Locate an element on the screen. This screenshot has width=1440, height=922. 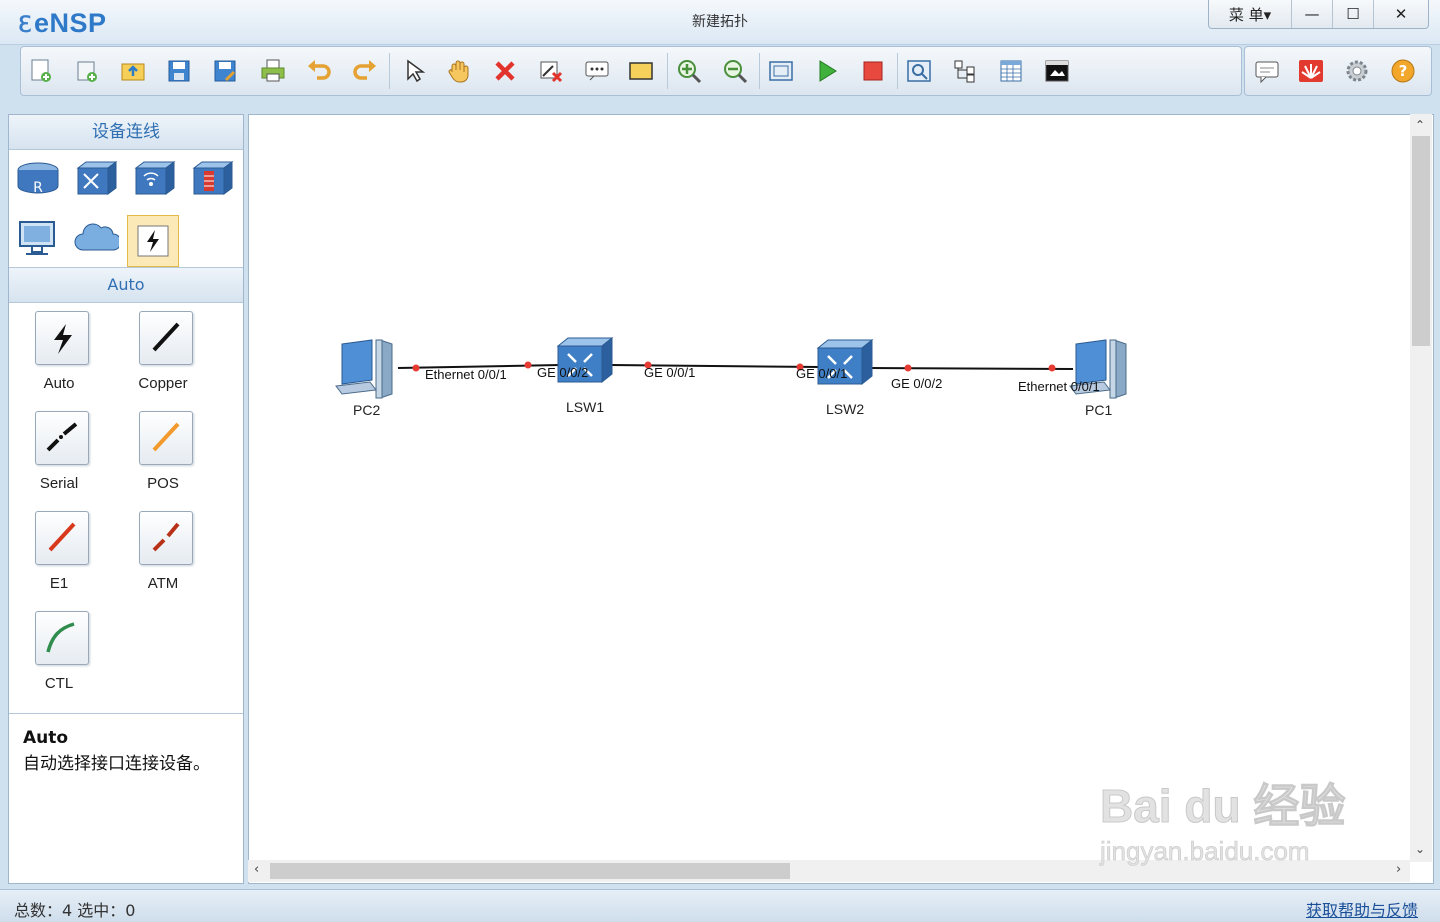
zoom-out-icon is located at coordinates (735, 71).